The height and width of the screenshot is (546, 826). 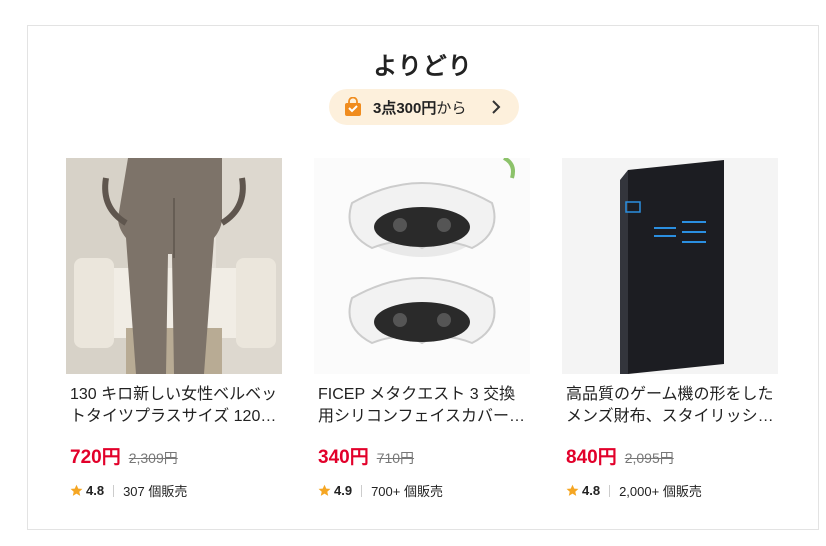 I want to click on promo-text-light: から, so click(x=451, y=108).